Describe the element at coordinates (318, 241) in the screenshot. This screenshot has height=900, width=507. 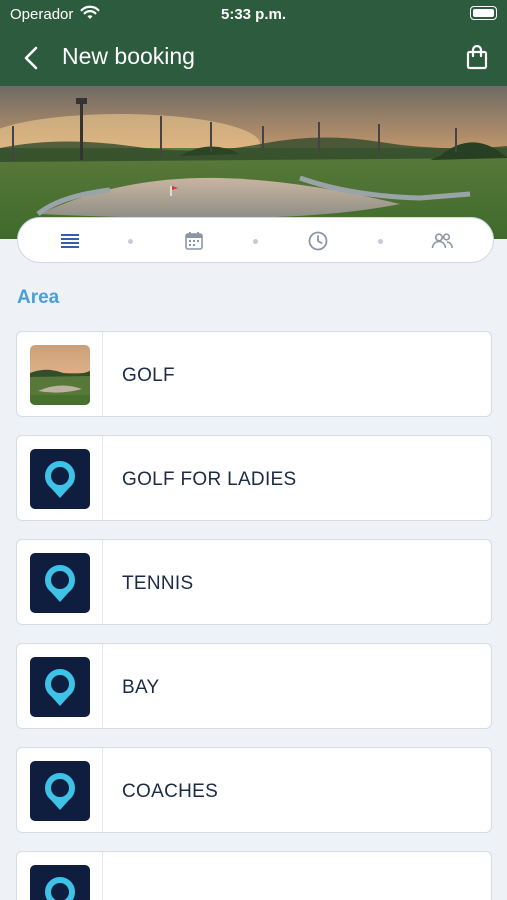
I see `clock-icon` at that location.